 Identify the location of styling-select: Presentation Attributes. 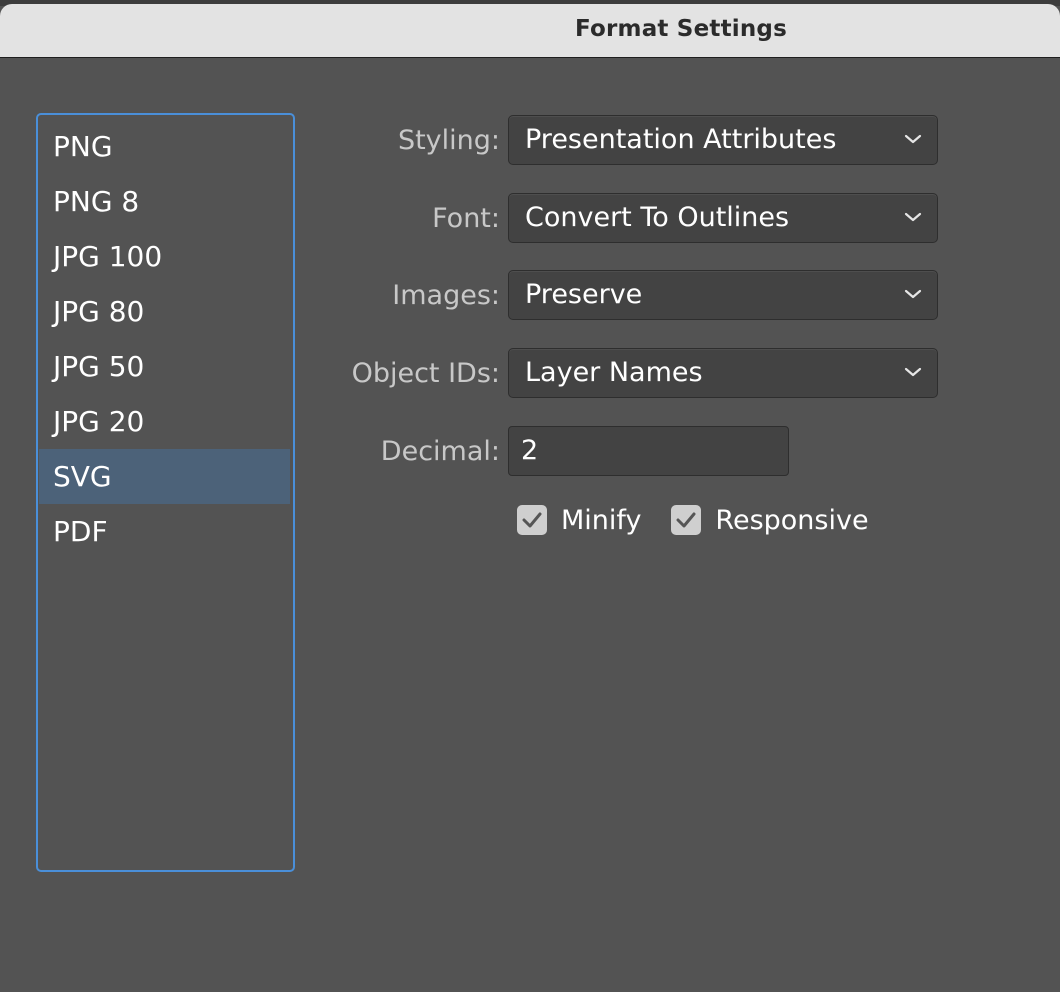
(723, 140).